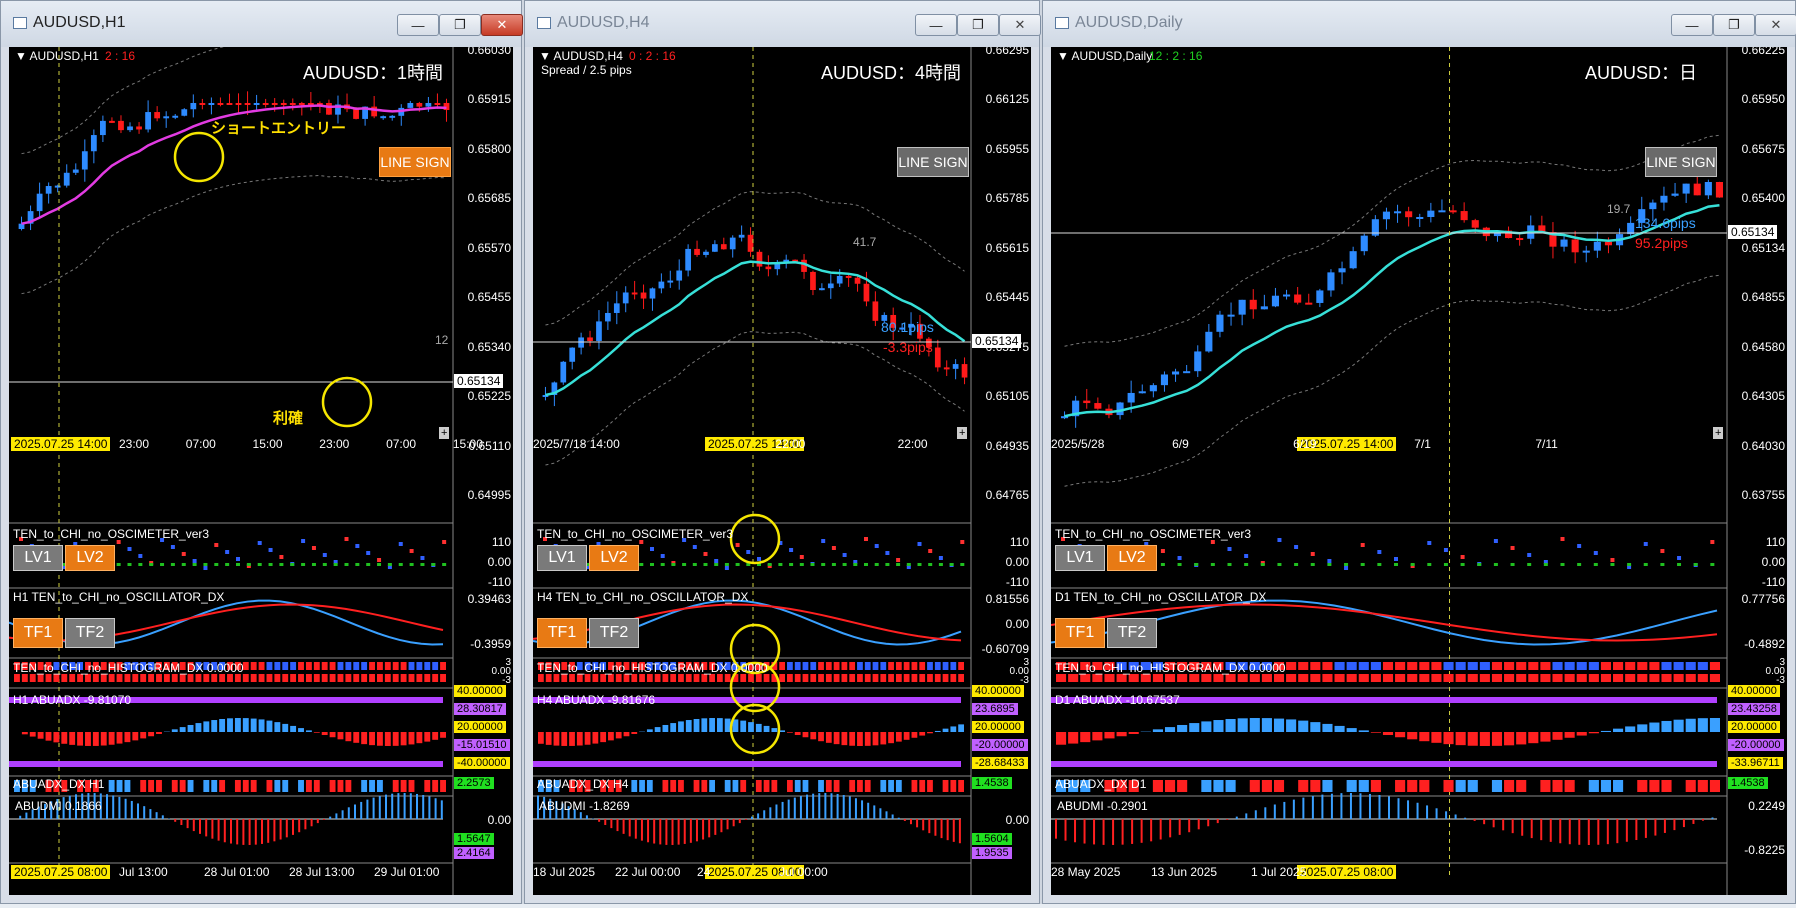 This screenshot has width=1796, height=908. I want to click on time-axis-label: 2025/7/18 14:00, so click(576, 444).